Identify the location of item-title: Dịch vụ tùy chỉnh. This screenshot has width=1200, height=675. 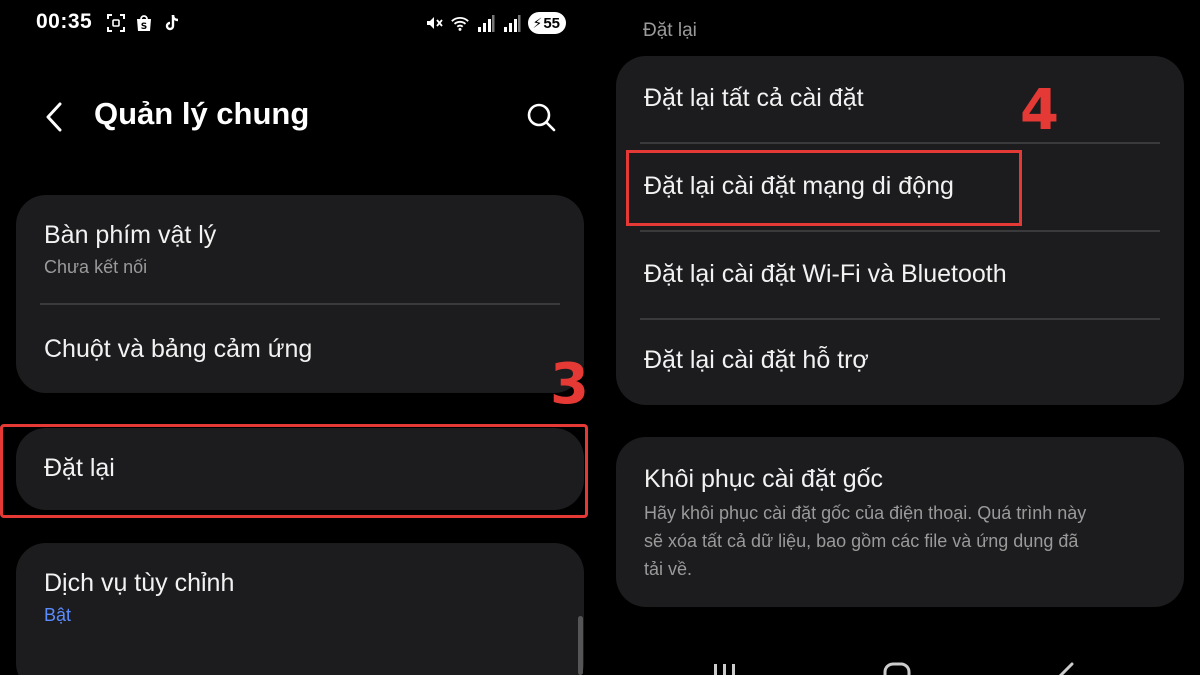
(139, 583).